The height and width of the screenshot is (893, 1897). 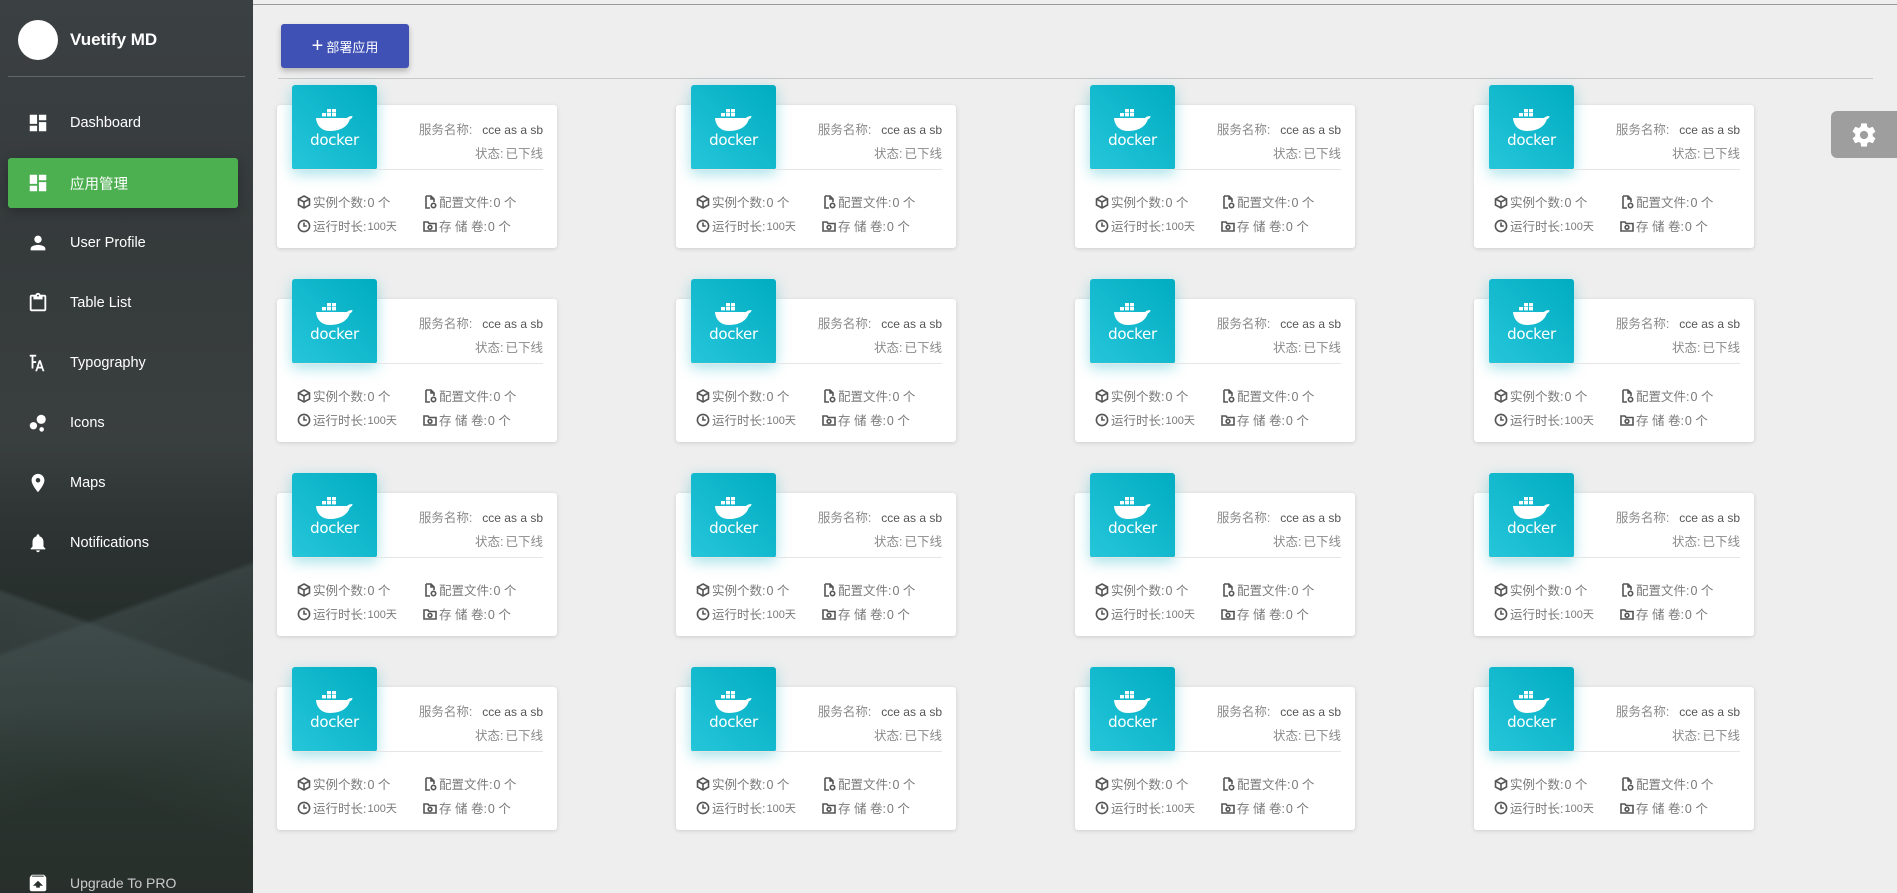 I want to click on sidebar-item-notifications: Notifications, so click(x=123, y=543).